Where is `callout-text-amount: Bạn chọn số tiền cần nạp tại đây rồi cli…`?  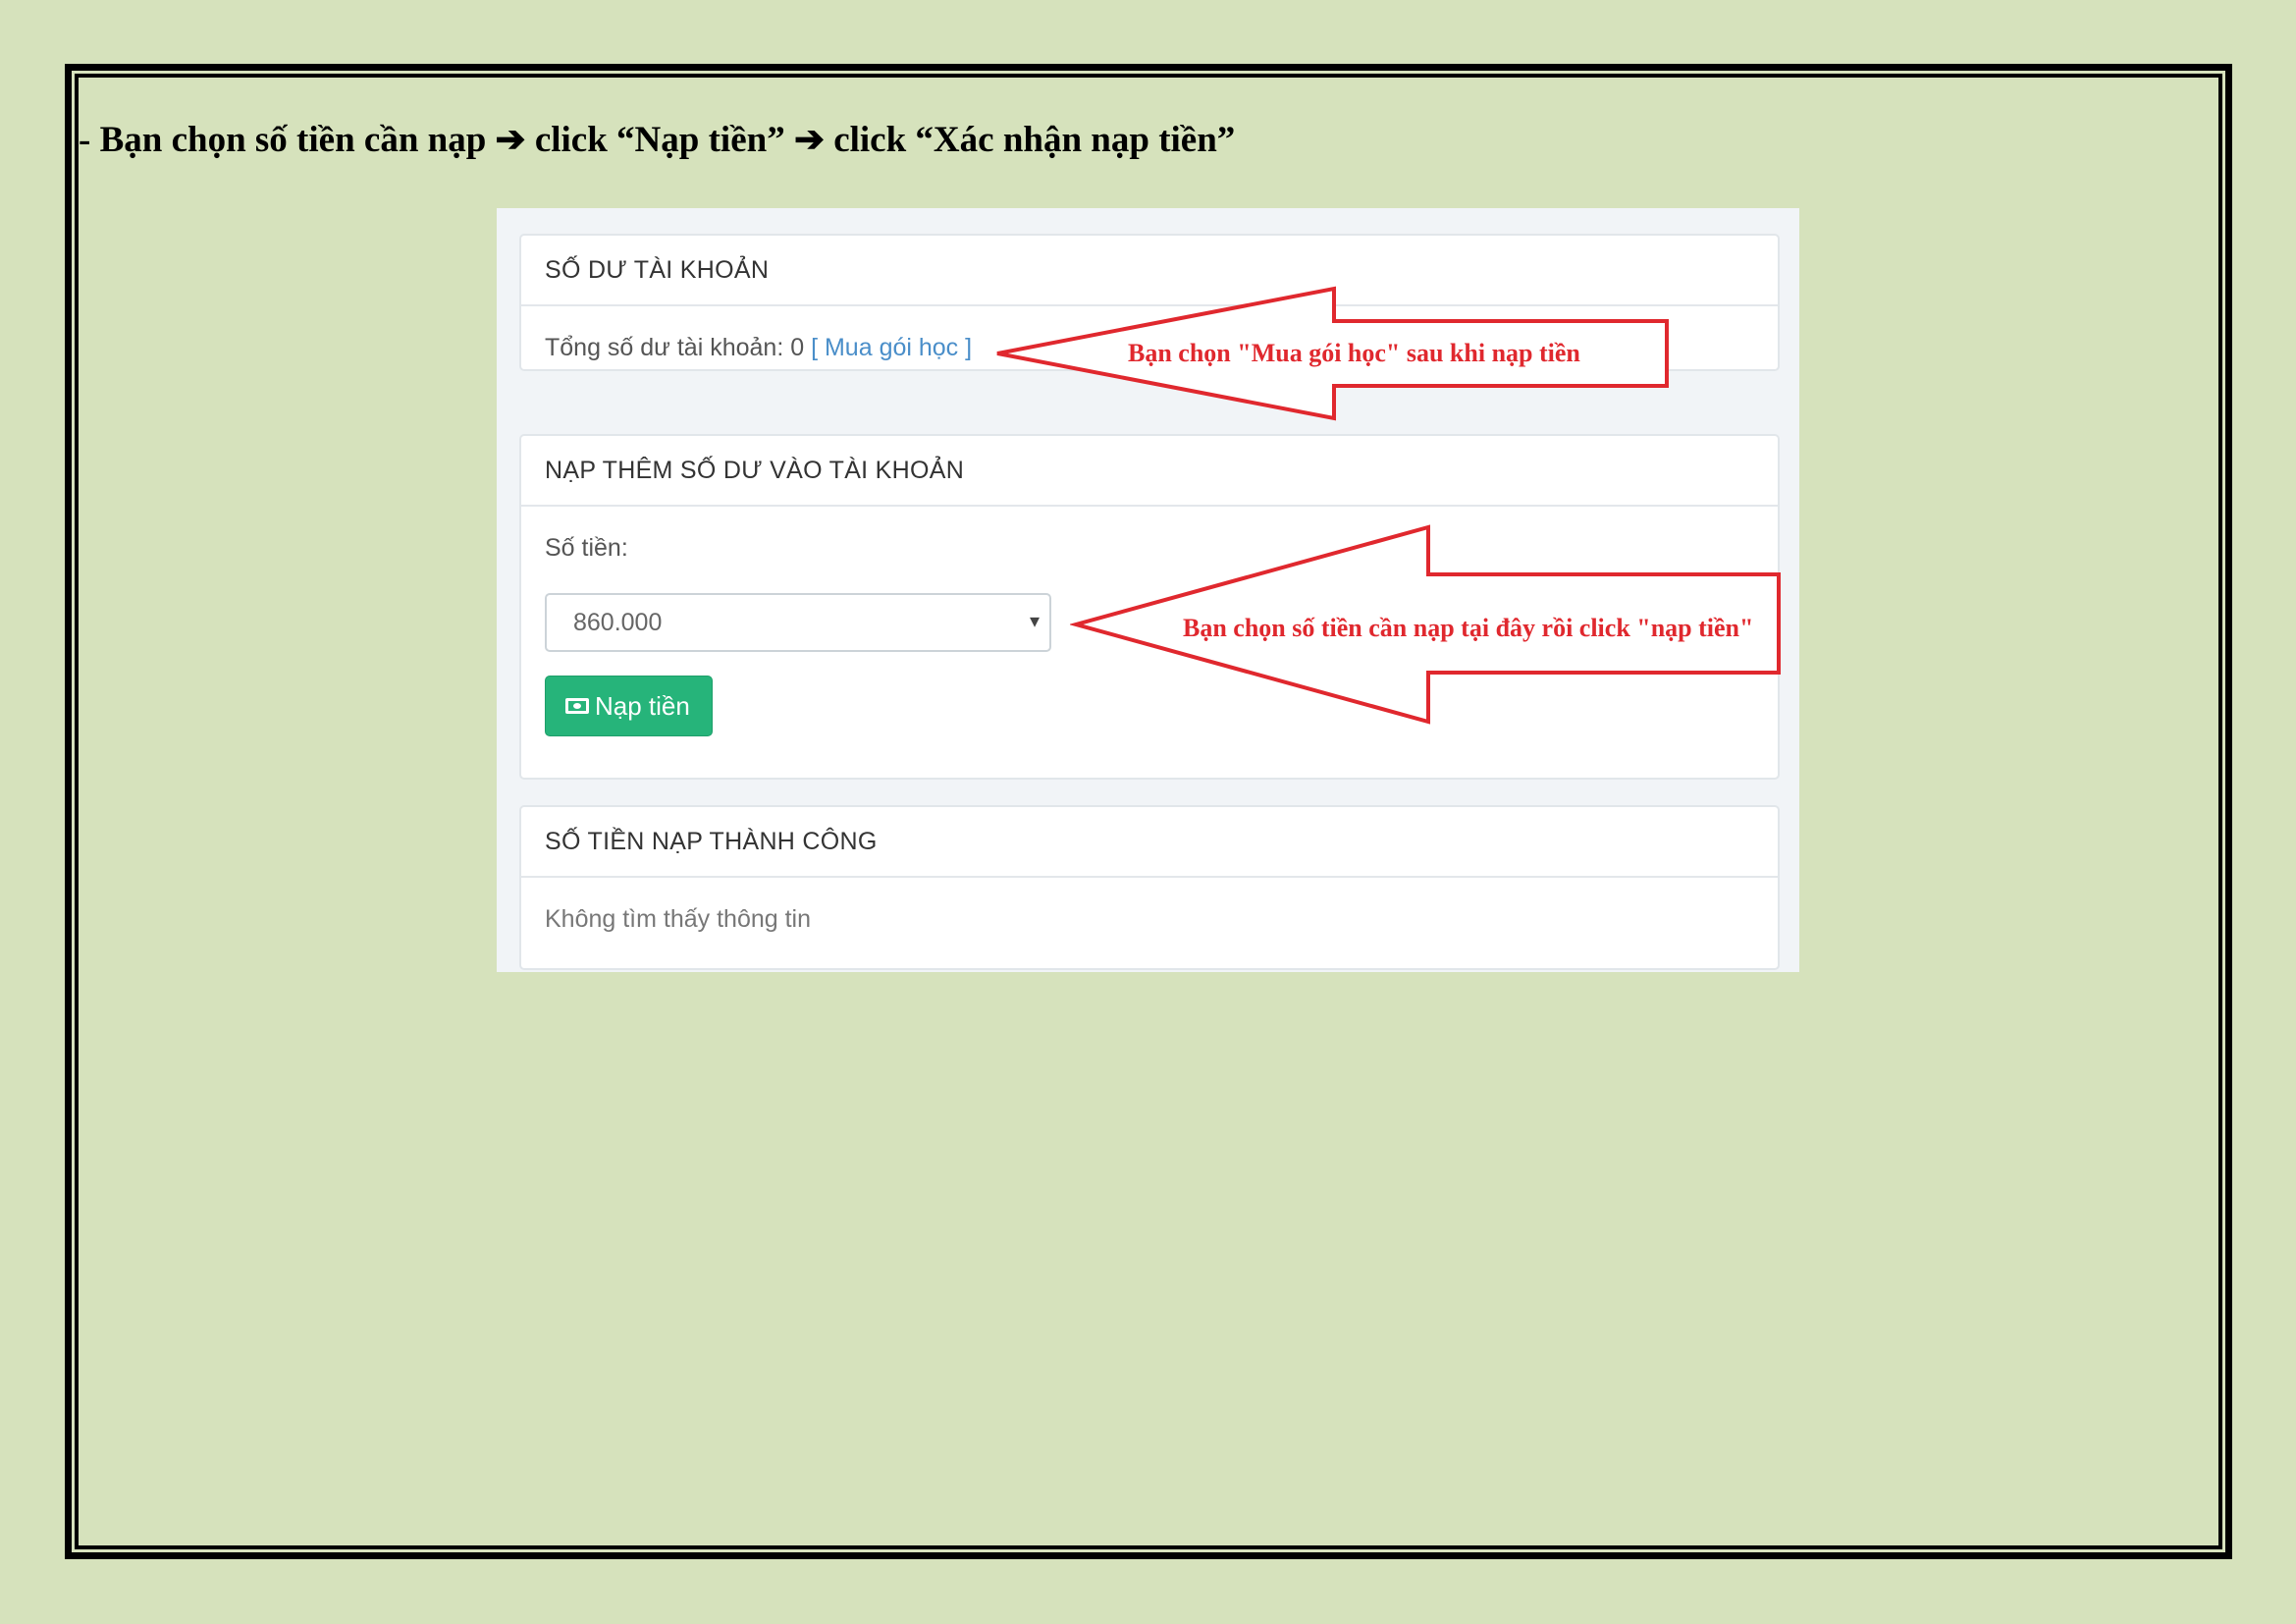 callout-text-amount: Bạn chọn số tiền cần nạp tại đây rồi cli… is located at coordinates (1468, 628).